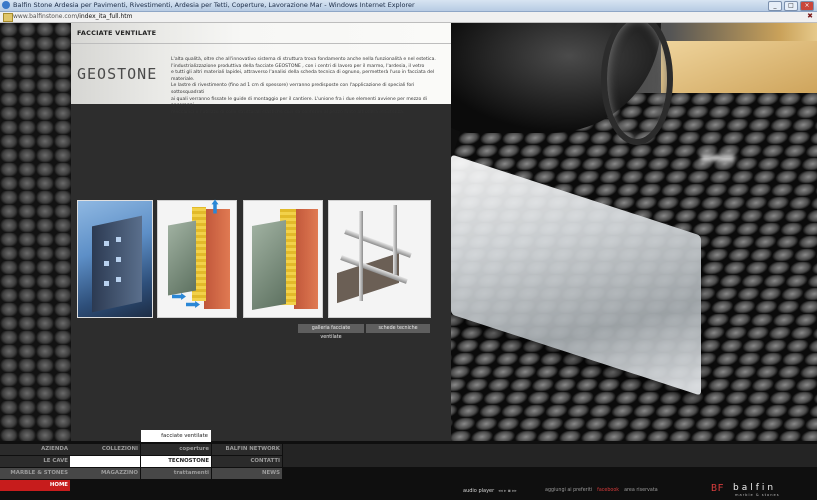 This screenshot has width=817, height=500. Describe the element at coordinates (775, 6) in the screenshot. I see `minimize-button: _` at that location.